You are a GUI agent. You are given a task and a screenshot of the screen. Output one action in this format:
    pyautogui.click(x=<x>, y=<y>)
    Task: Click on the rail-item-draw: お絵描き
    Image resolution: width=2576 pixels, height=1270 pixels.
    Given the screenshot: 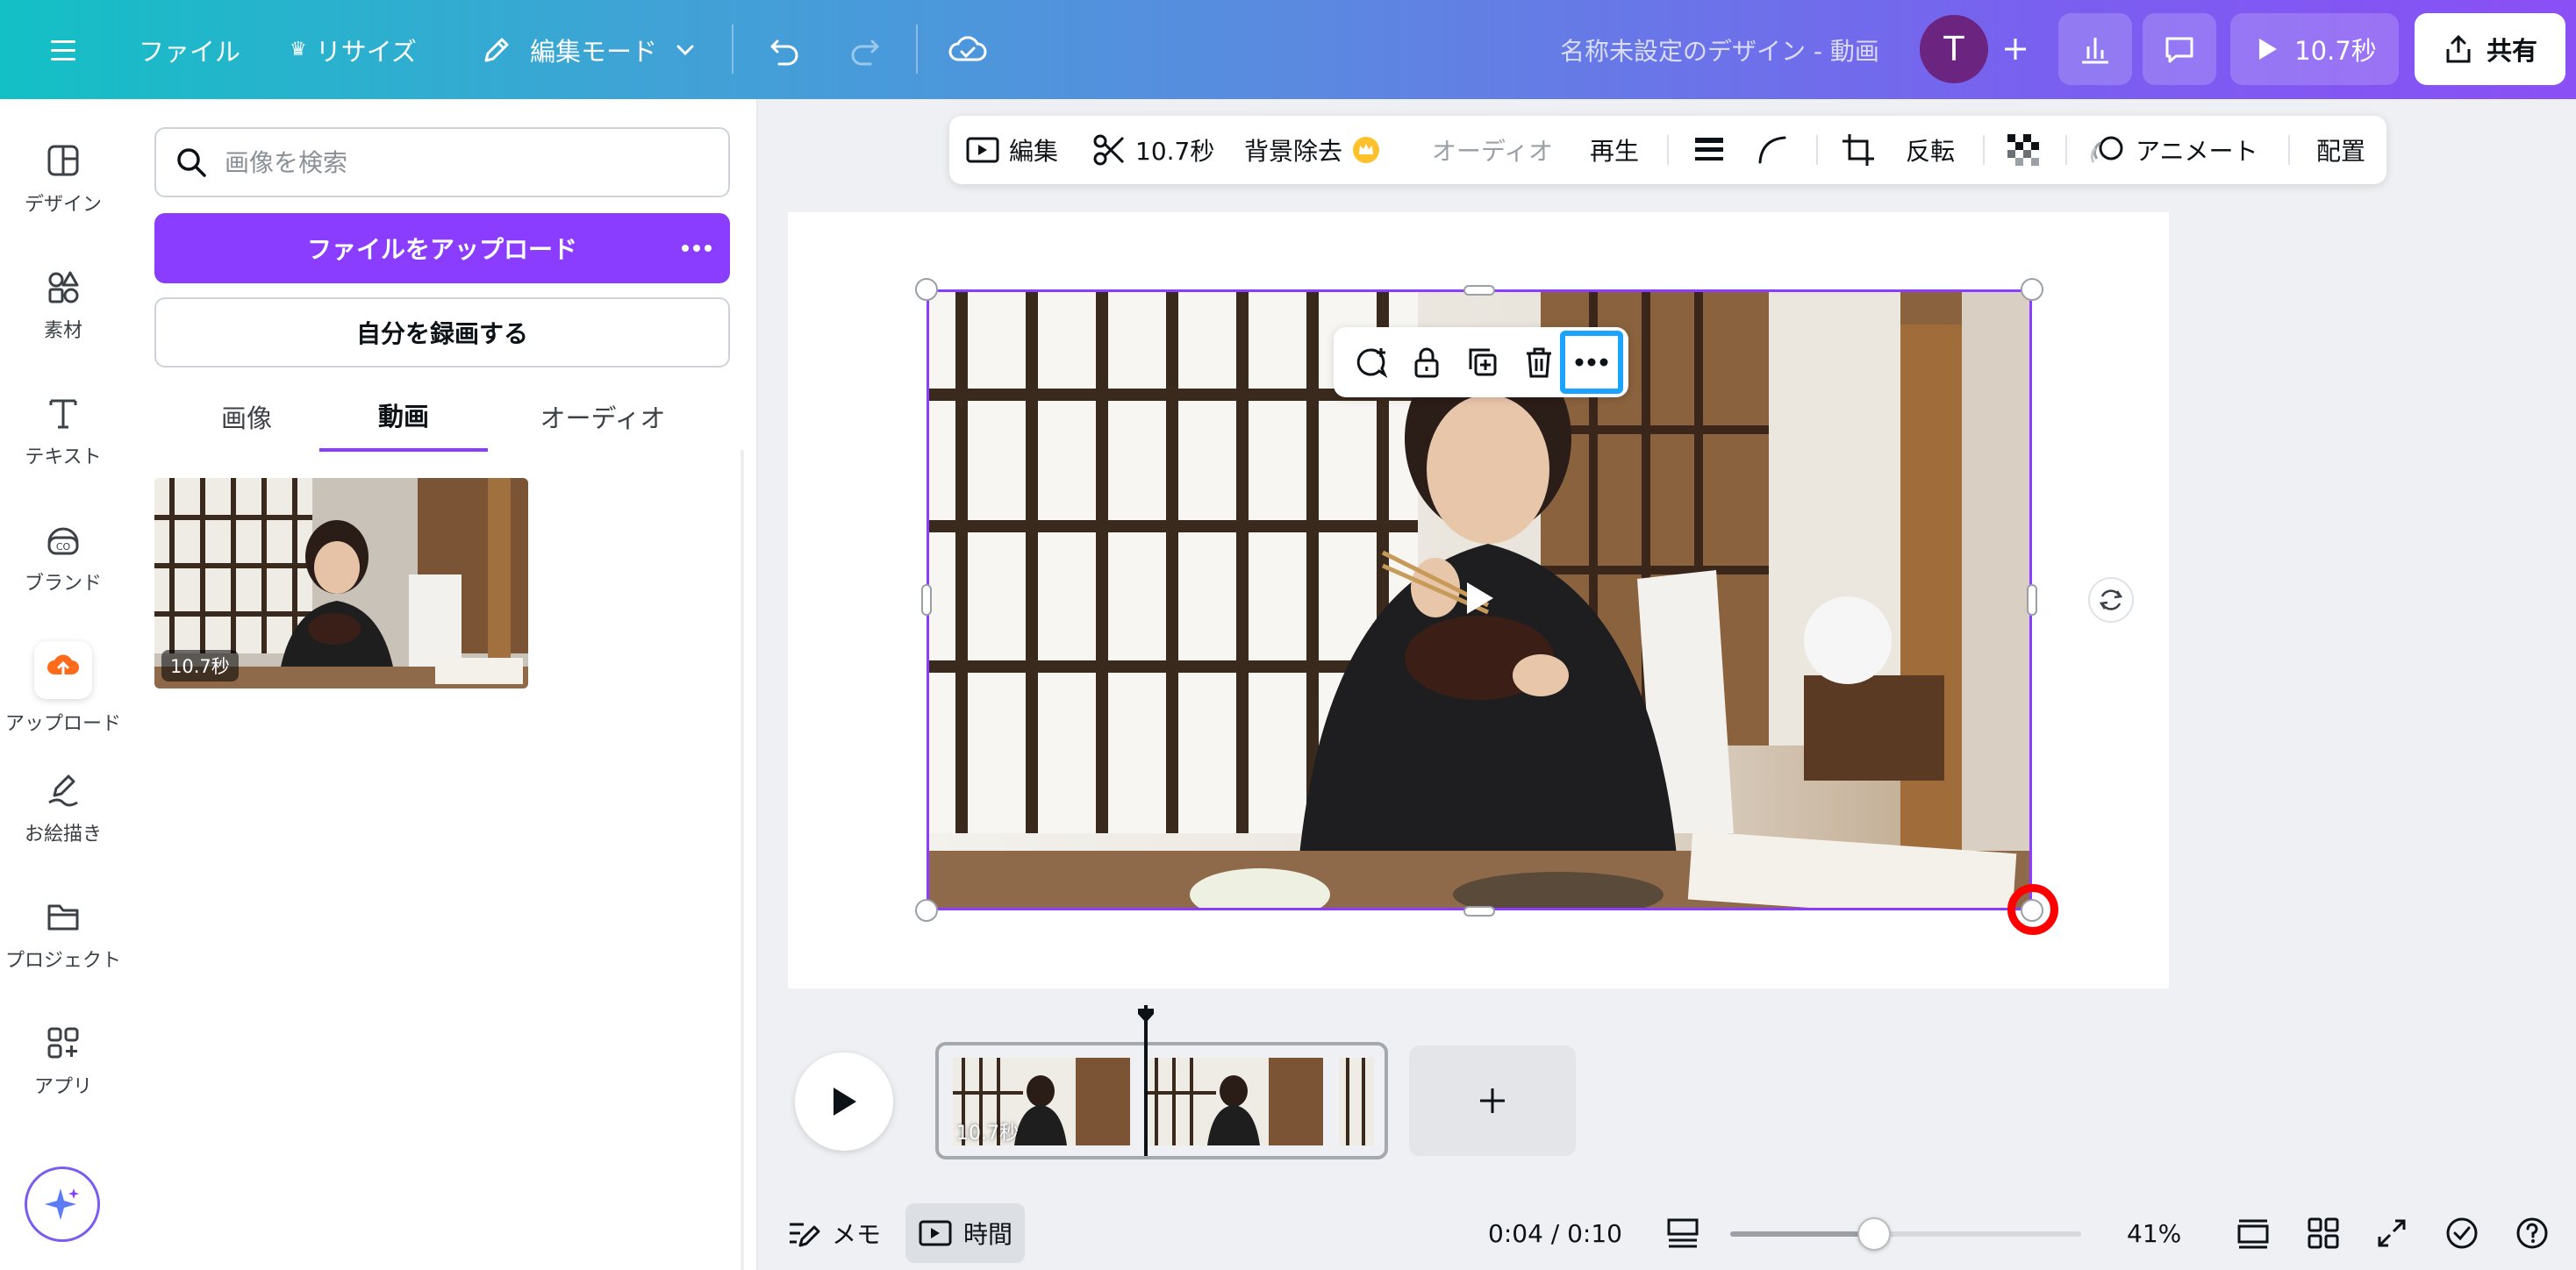 What is the action you would take?
    pyautogui.click(x=63, y=808)
    